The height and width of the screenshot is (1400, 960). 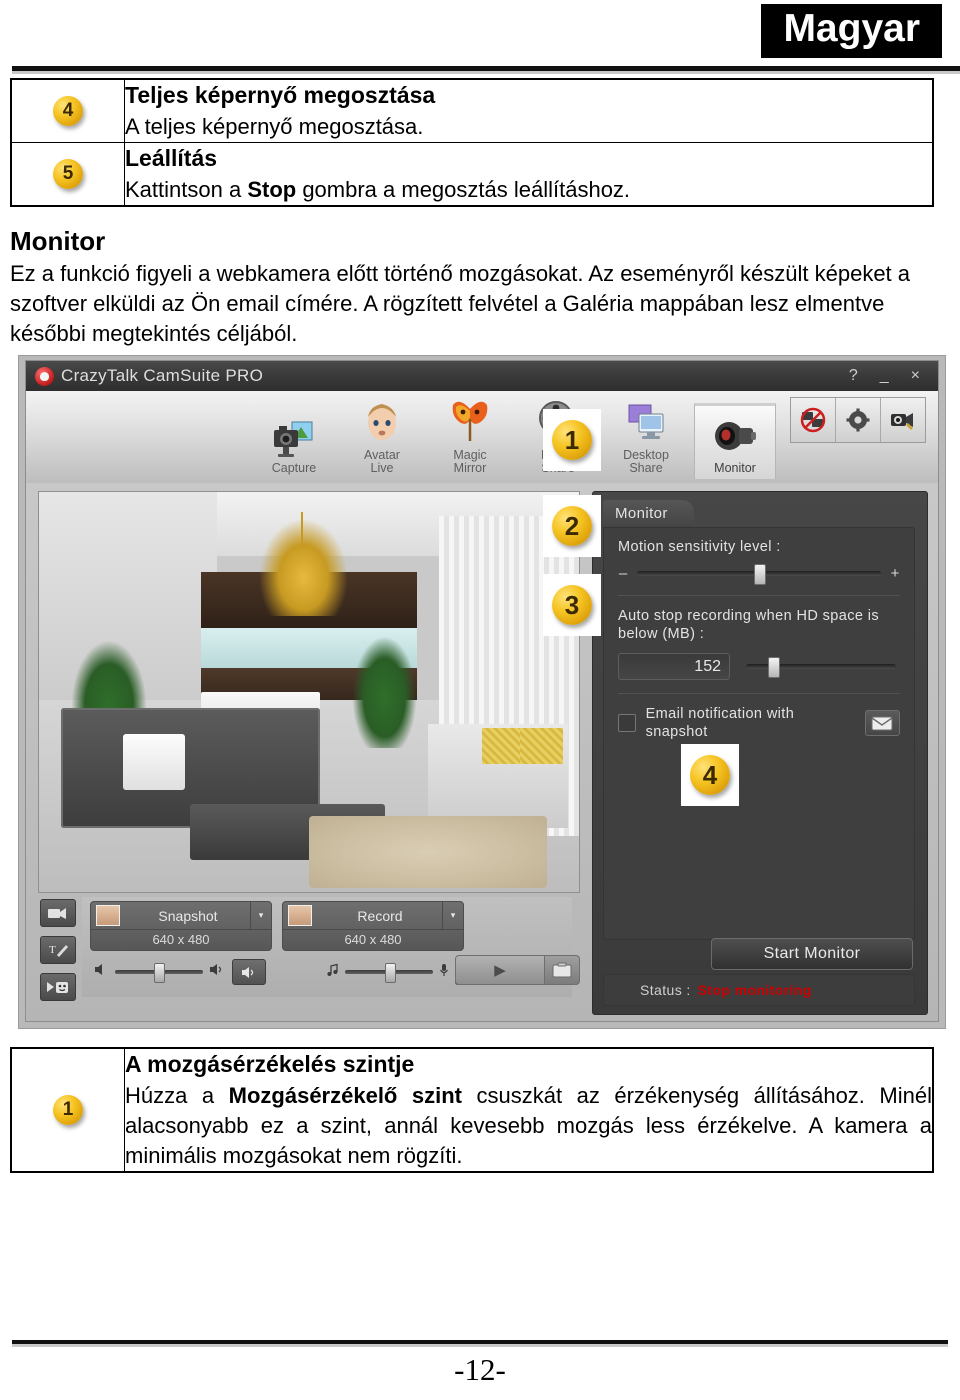 What do you see at coordinates (480, 1369) in the screenshot?
I see `page-number: -12-` at bounding box center [480, 1369].